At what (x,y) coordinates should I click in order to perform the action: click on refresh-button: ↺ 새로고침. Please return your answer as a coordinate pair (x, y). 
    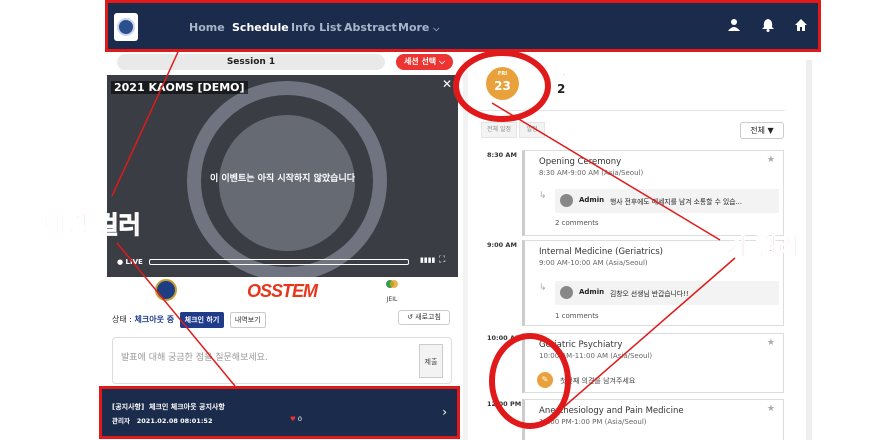
    Looking at the image, I should click on (424, 317).